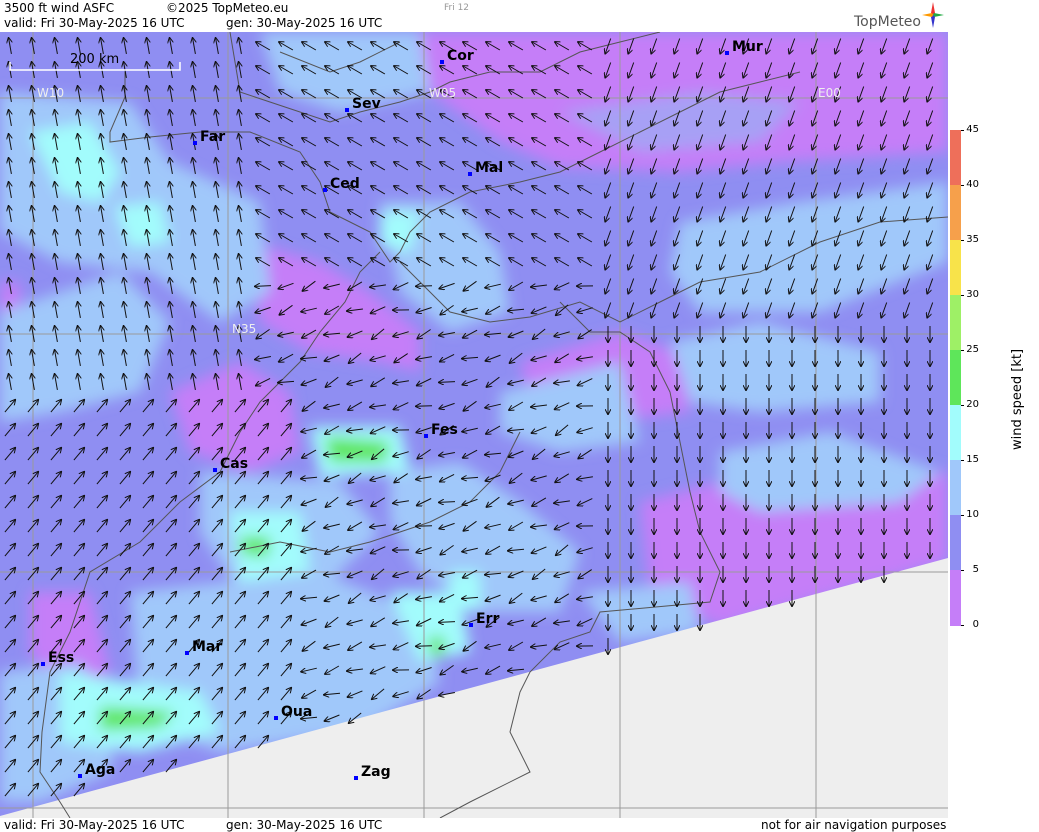 This screenshot has width=1039, height=832. I want to click on product-title: 3500 ft wind ASFC, so click(59, 8).